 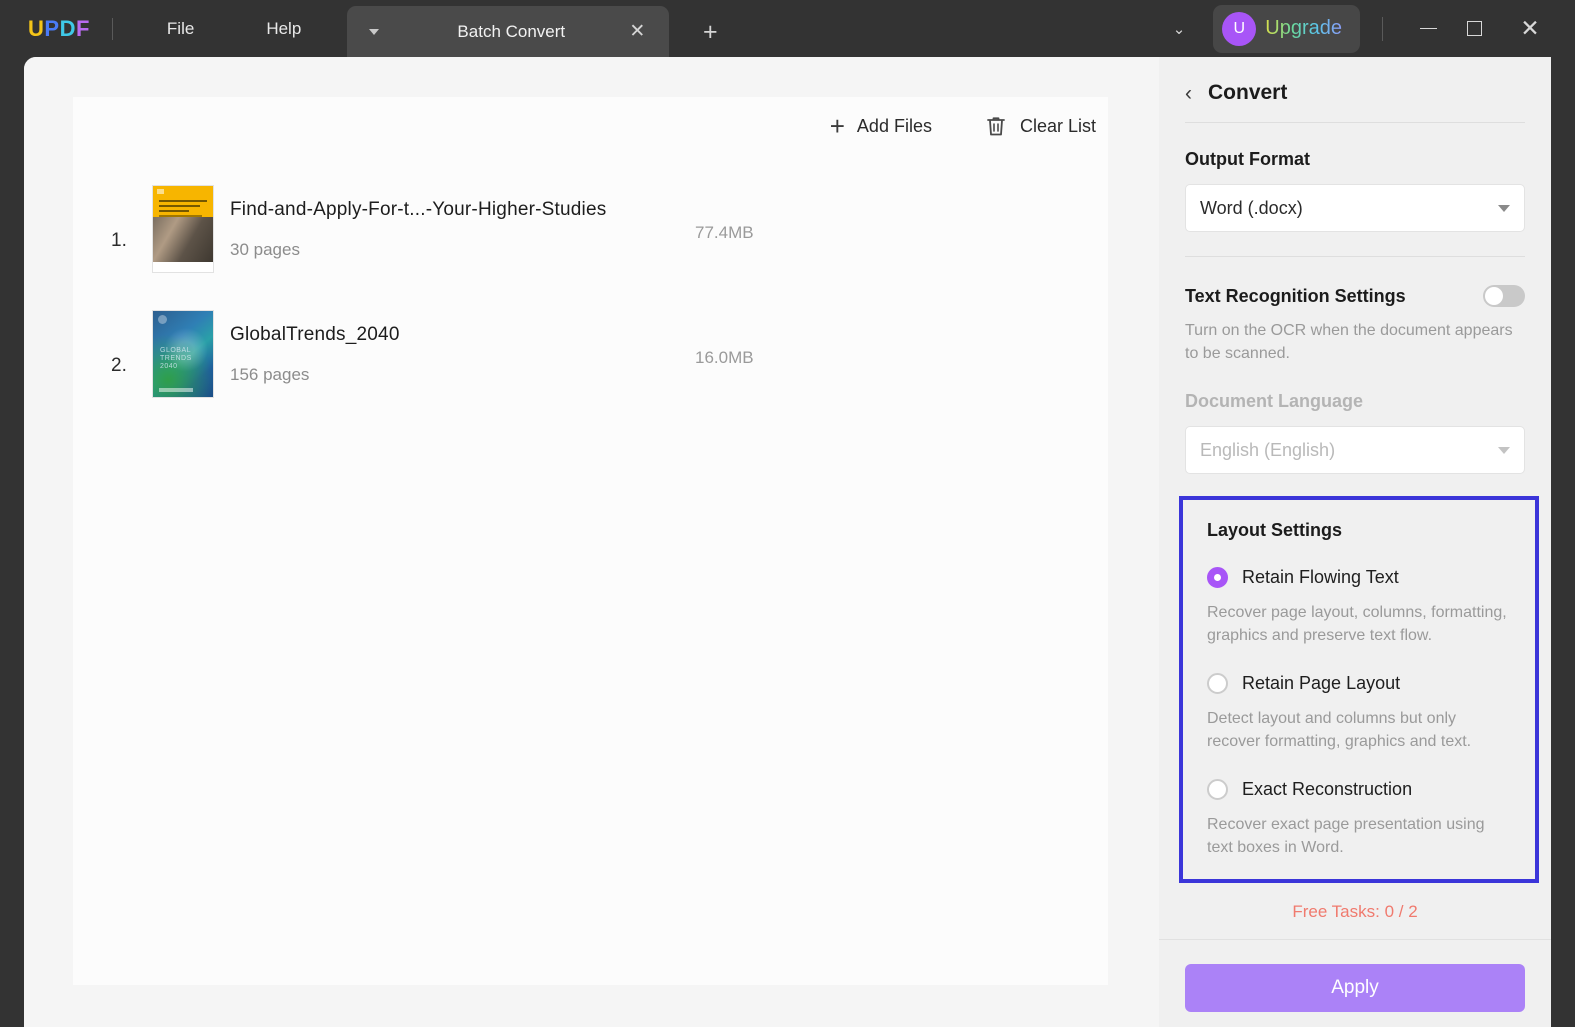 What do you see at coordinates (1275, 530) in the screenshot?
I see `layout-settings-title: Layout Settings` at bounding box center [1275, 530].